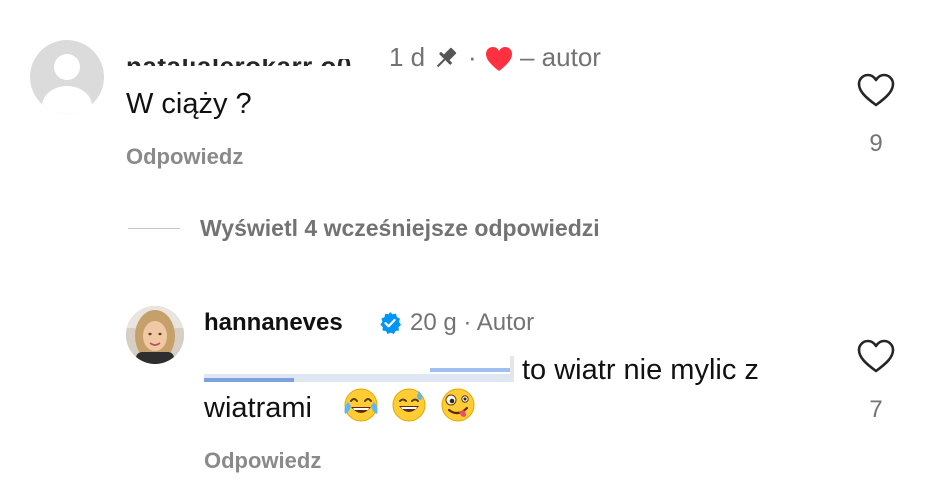 Image resolution: width=942 pixels, height=501 pixels. What do you see at coordinates (640, 370) in the screenshot?
I see `reply-text-line1: to wiatr nie mylic z` at bounding box center [640, 370].